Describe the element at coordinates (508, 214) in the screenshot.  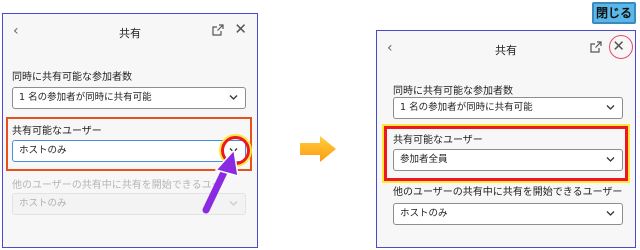
I see `start-sharing-select: ホストのみ` at that location.